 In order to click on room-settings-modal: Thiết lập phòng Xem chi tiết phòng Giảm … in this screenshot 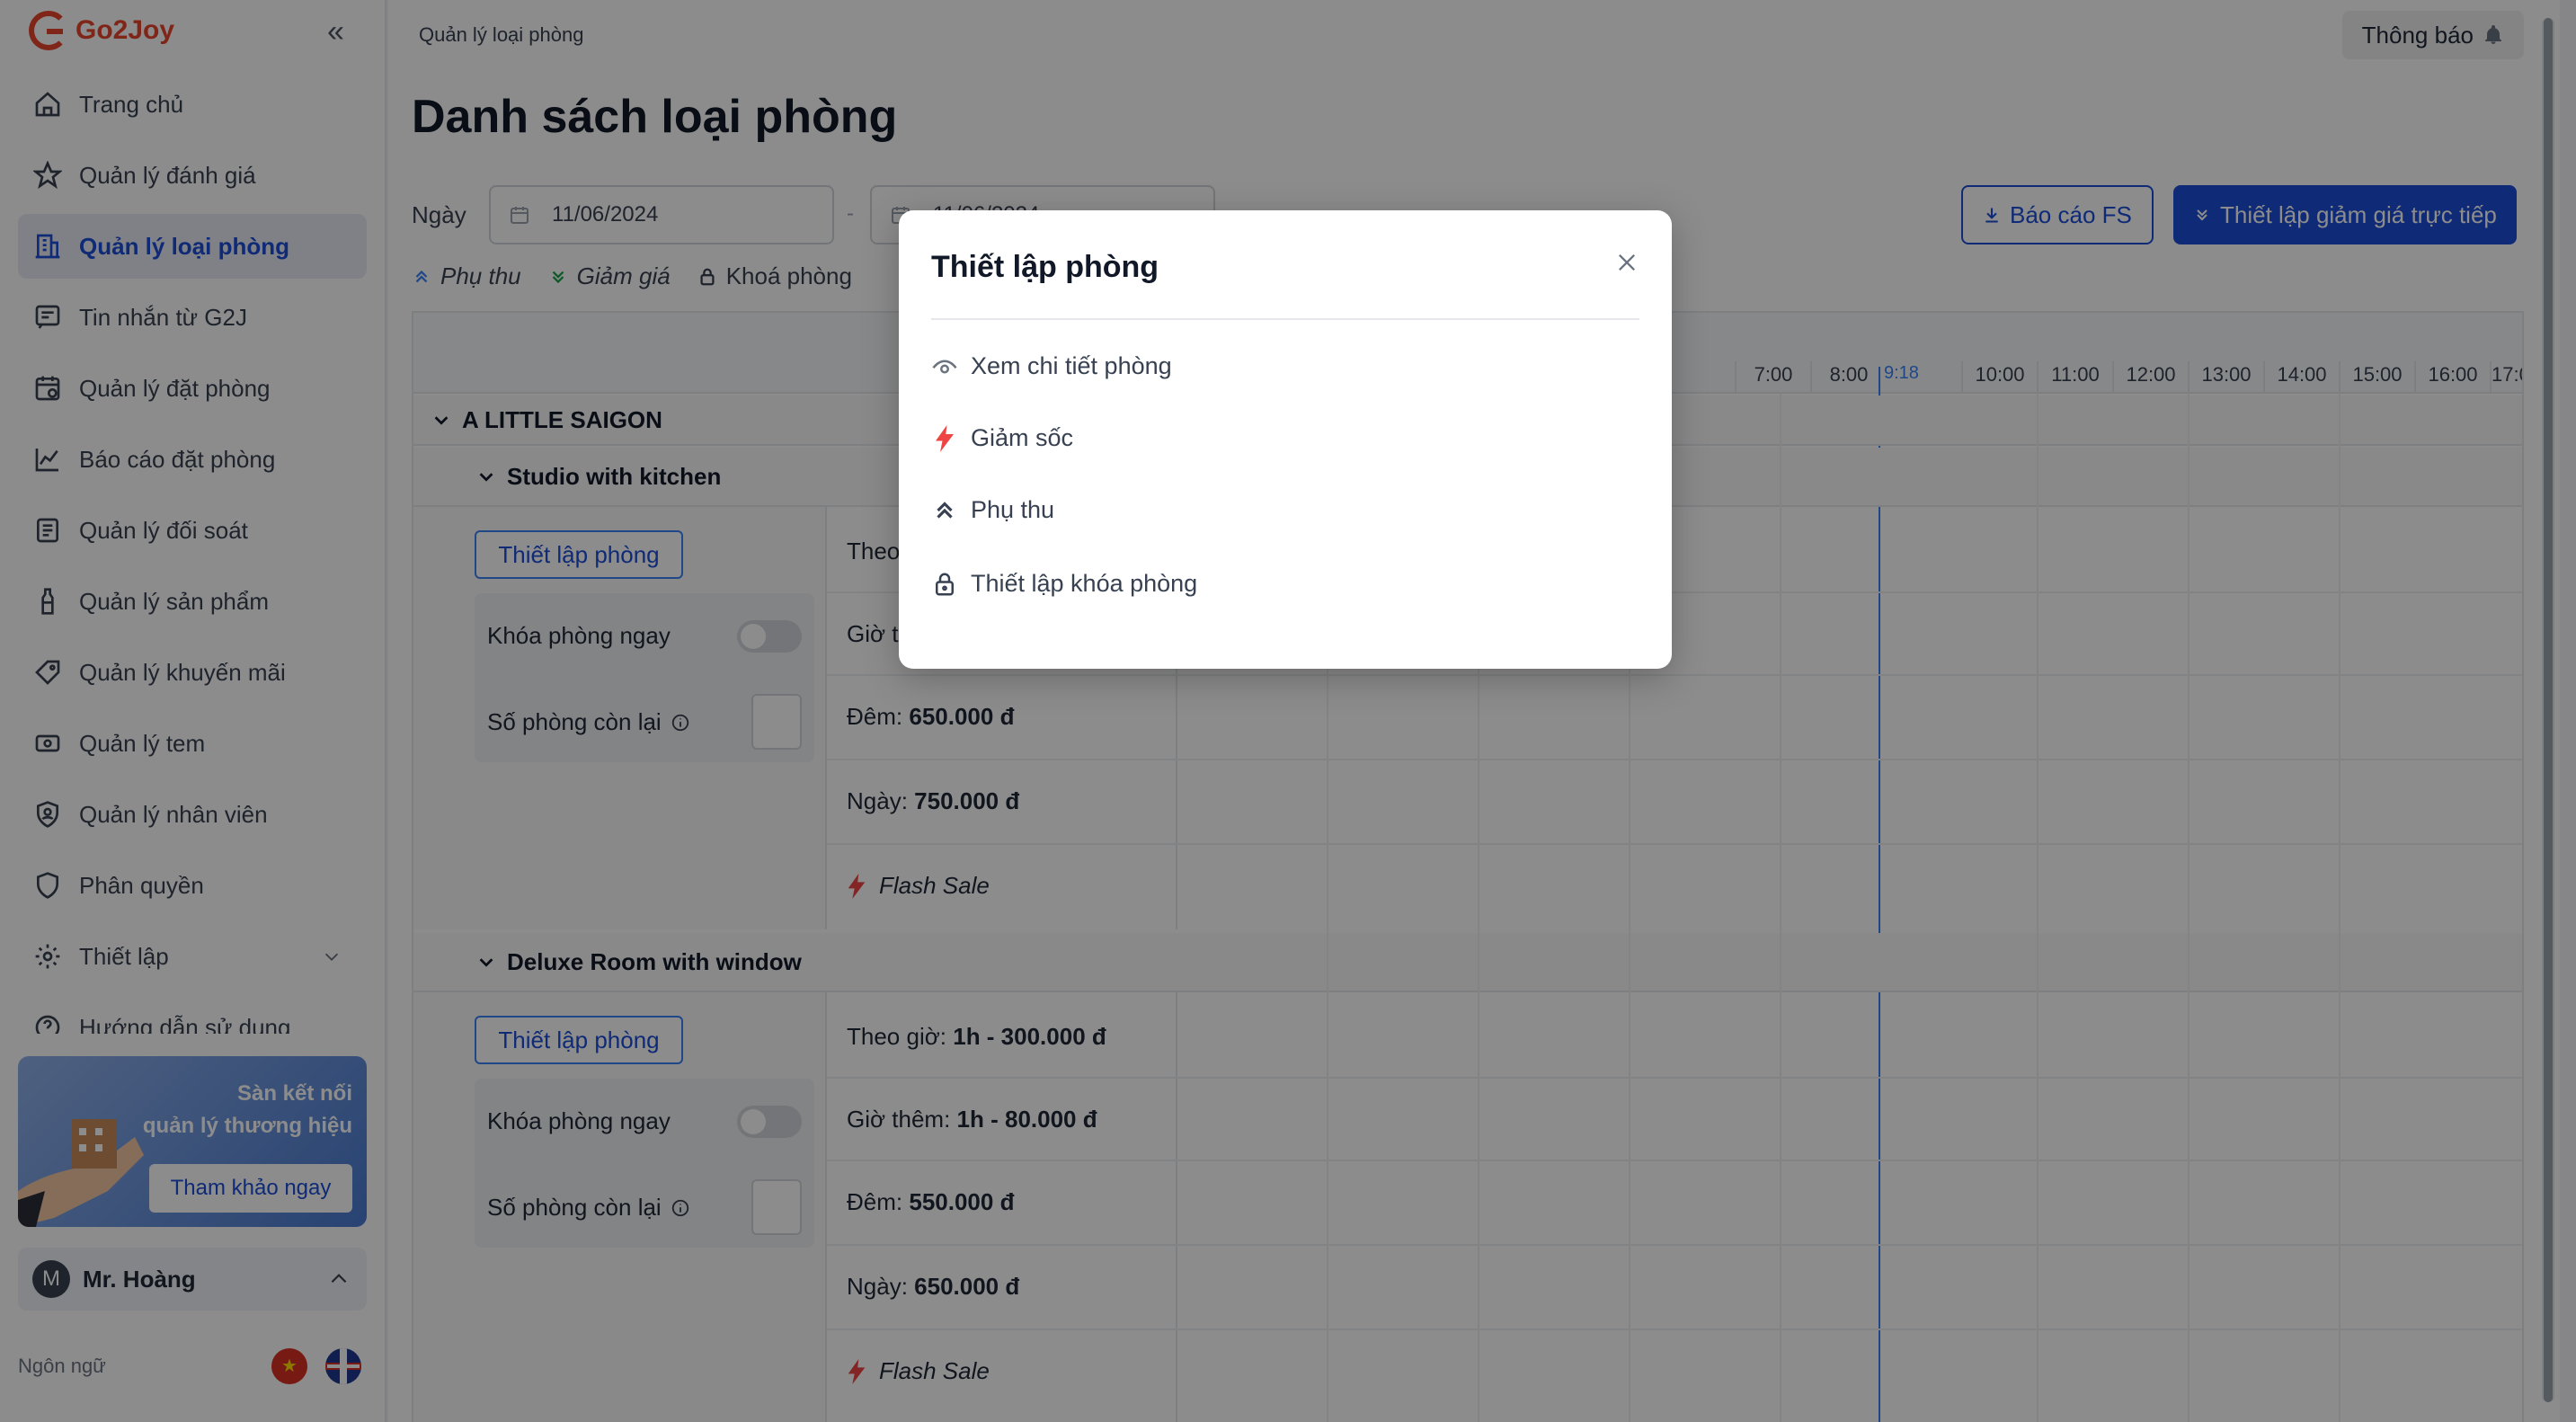, I will do `click(1285, 440)`.